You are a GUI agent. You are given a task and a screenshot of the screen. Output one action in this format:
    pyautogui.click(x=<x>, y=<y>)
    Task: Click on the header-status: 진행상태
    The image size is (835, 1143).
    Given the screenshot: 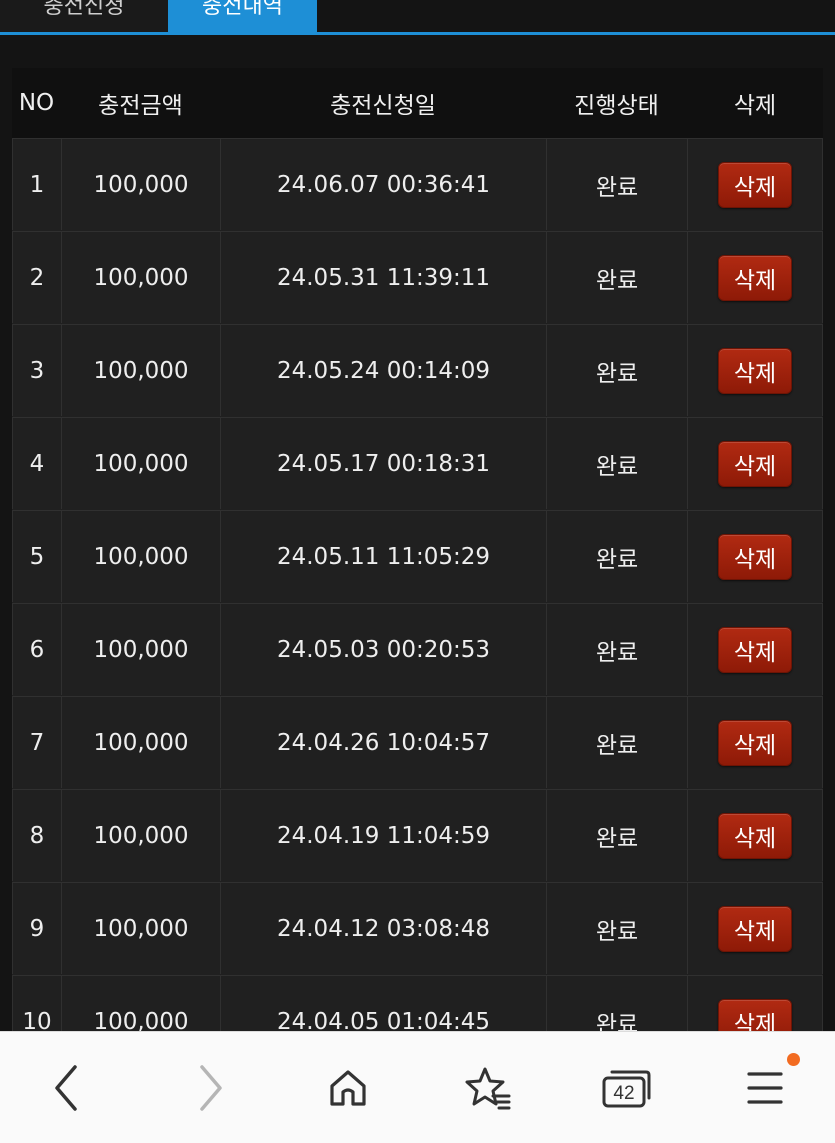 What is the action you would take?
    pyautogui.click(x=616, y=106)
    